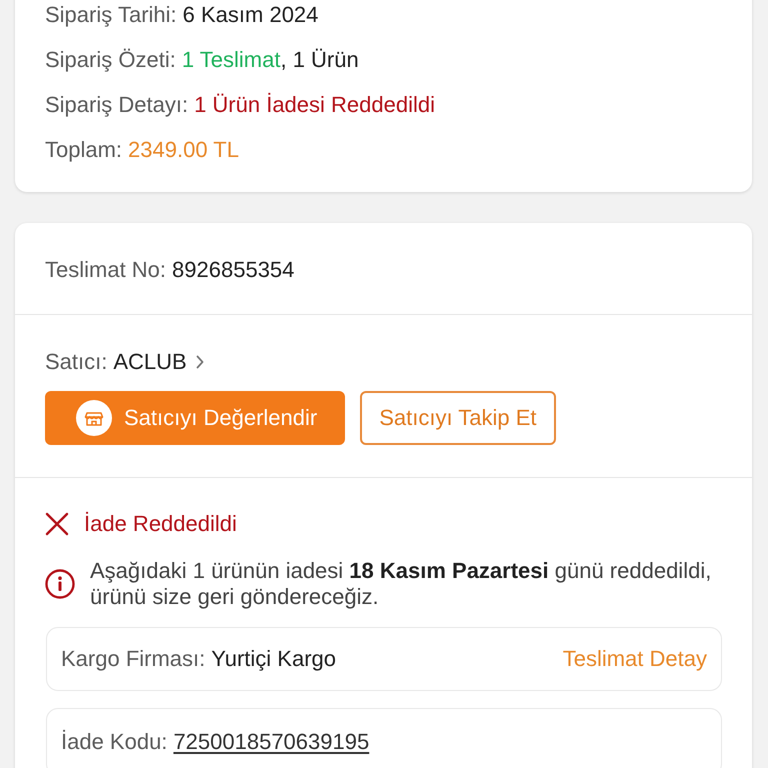 This screenshot has height=768, width=768. Describe the element at coordinates (114, 742) in the screenshot. I see `field-label: İade Kodu:` at that location.